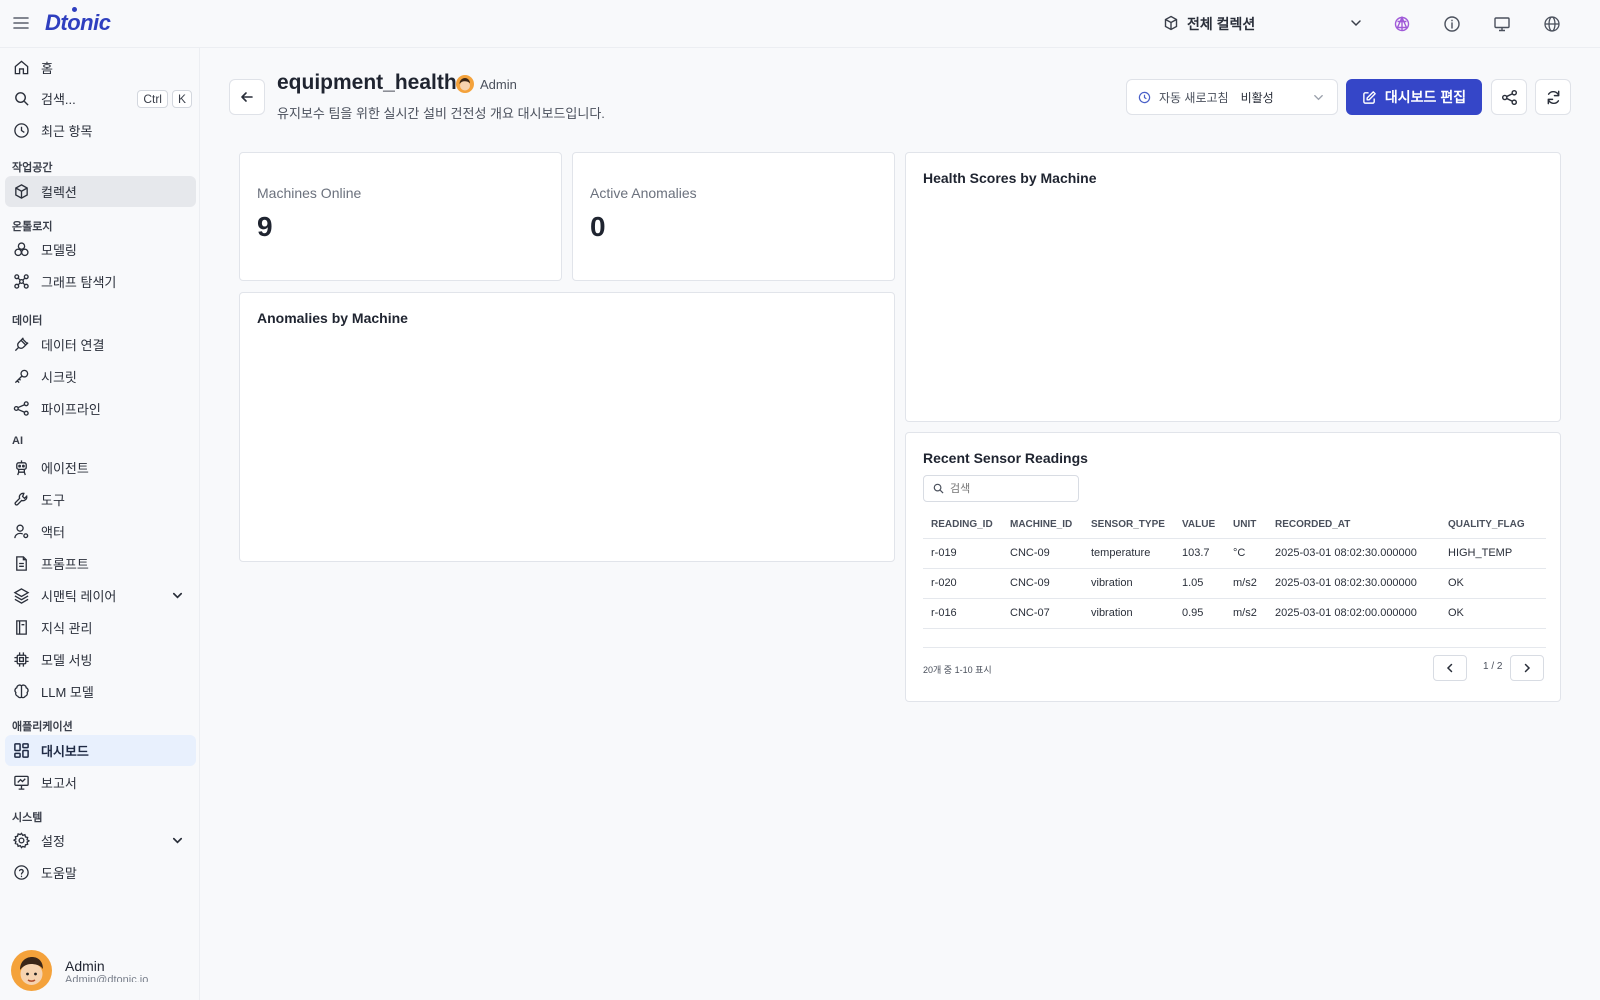 Image resolution: width=1600 pixels, height=1000 pixels. What do you see at coordinates (567, 427) in the screenshot?
I see `anomalies-chart-card: Anomalies by Machine` at bounding box center [567, 427].